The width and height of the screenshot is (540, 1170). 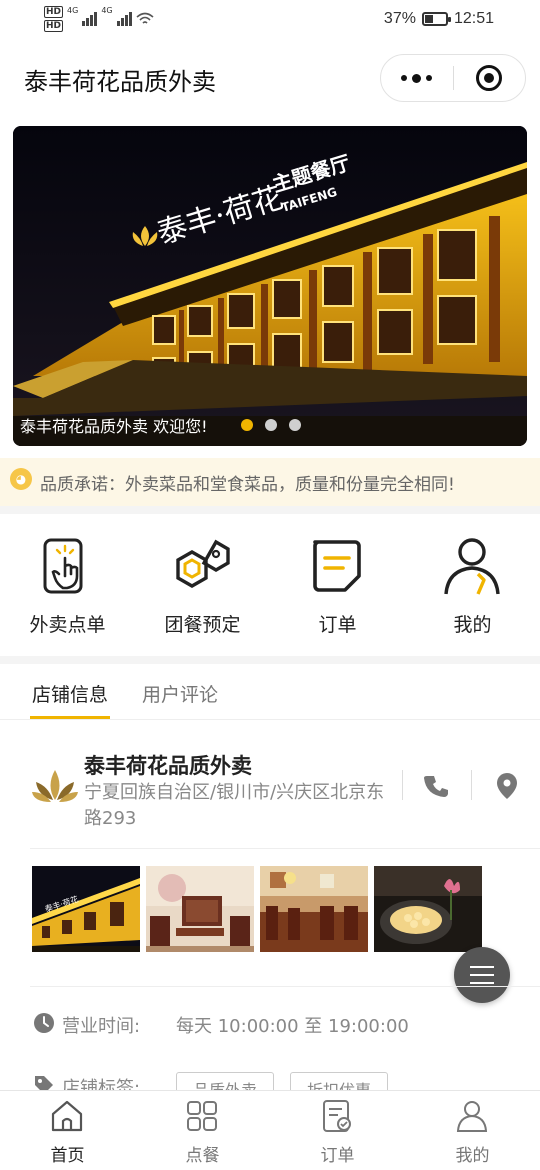 What do you see at coordinates (168, 766) in the screenshot?
I see `store-name: 泰丰荷花品质外卖` at bounding box center [168, 766].